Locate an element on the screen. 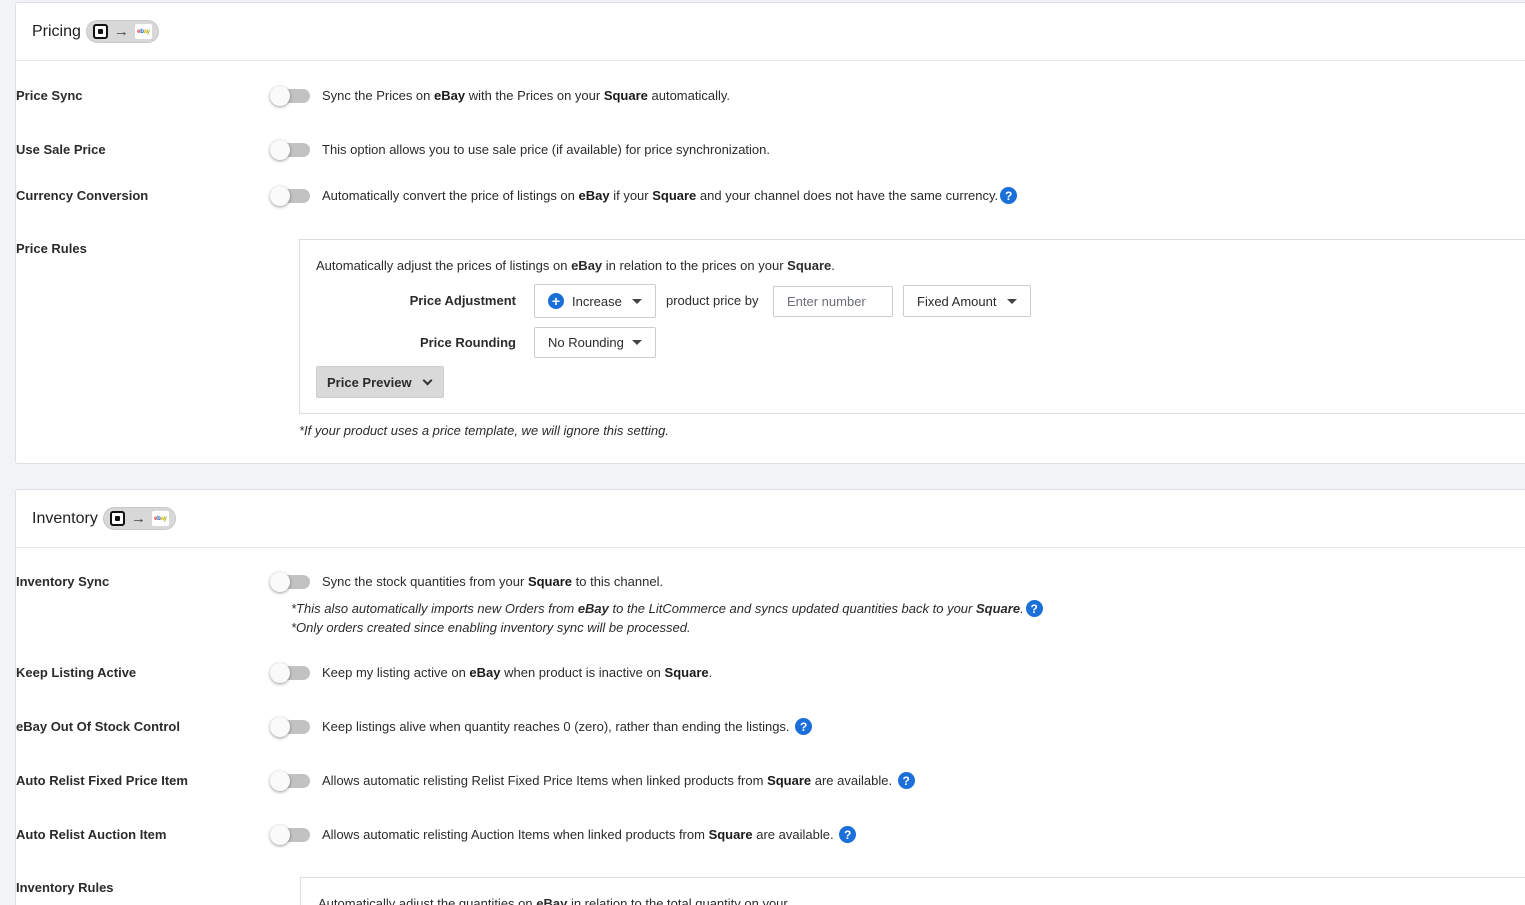 The image size is (1525, 905). amount-type-select: Fixed Amount is located at coordinates (967, 301).